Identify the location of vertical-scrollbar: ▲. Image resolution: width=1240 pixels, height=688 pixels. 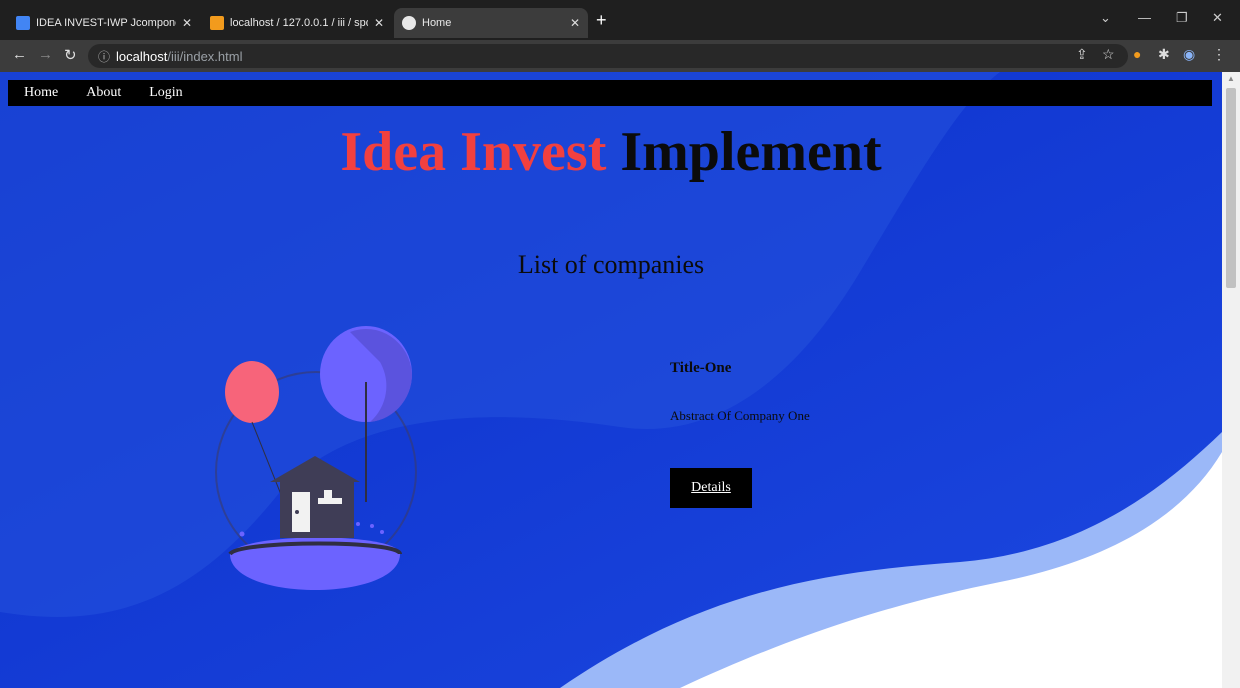
(1231, 380).